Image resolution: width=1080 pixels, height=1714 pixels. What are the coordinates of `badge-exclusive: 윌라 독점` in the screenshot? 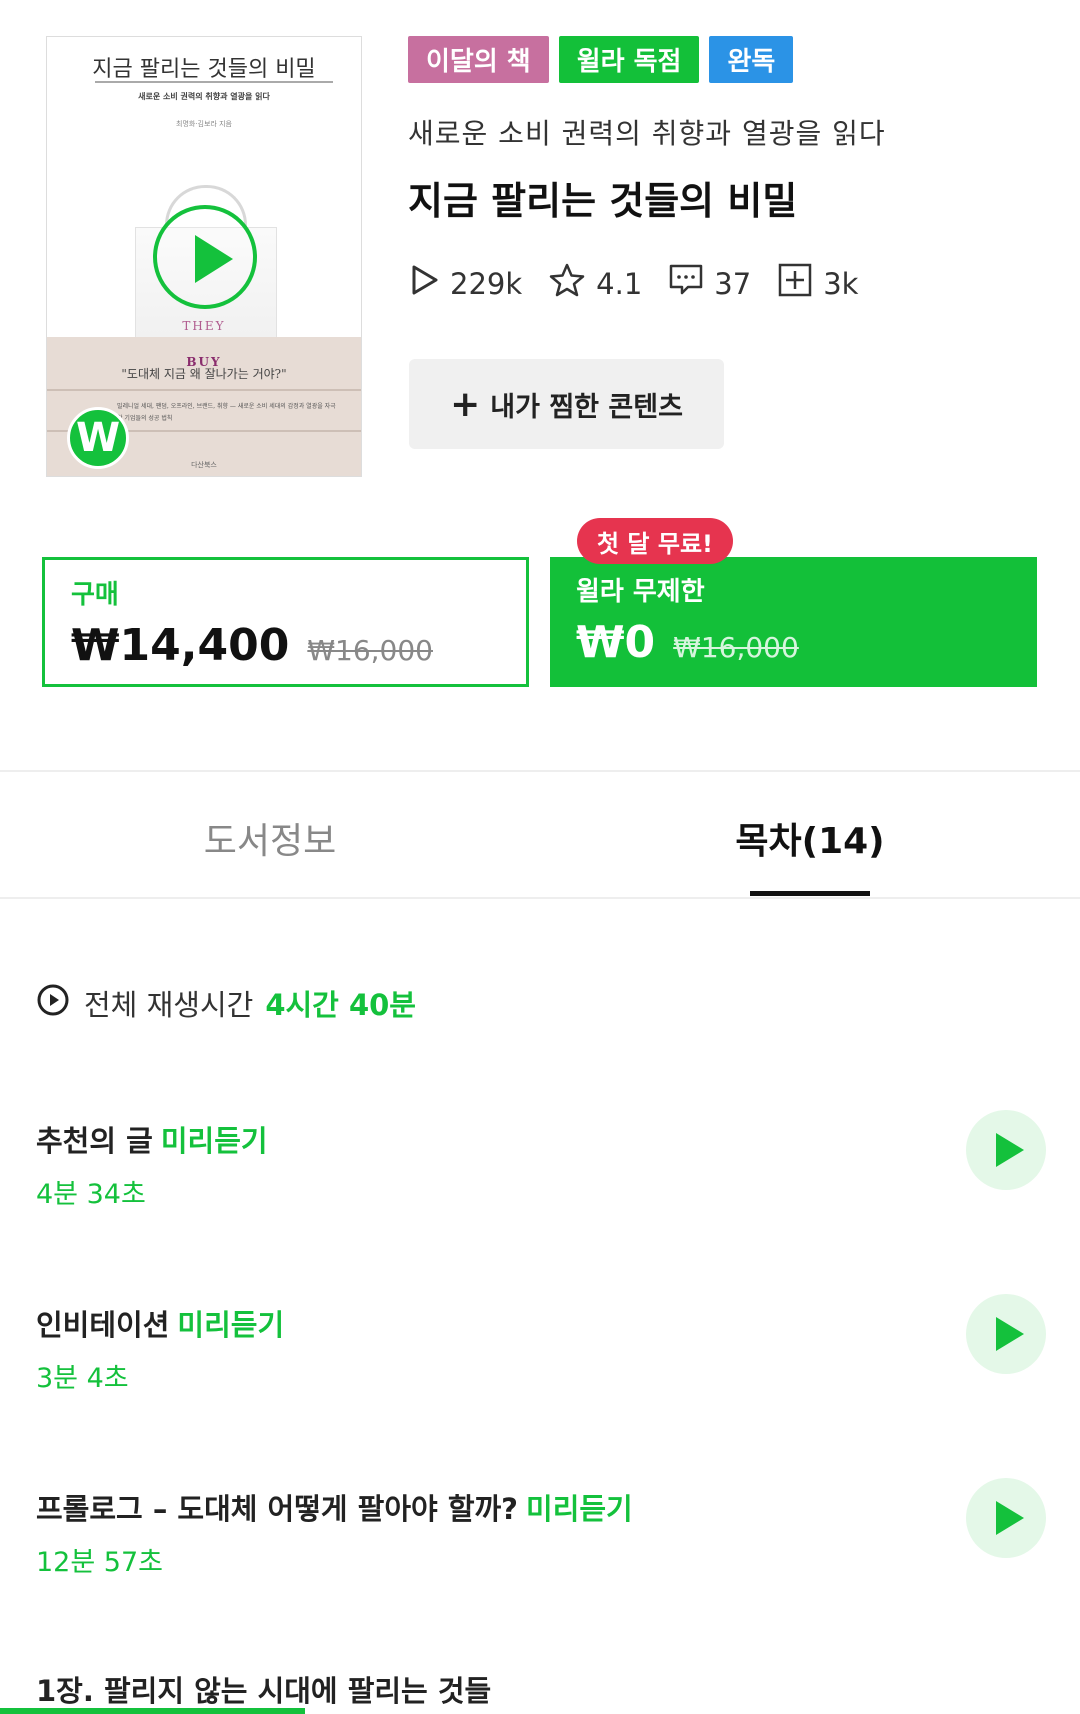 It's located at (629, 59).